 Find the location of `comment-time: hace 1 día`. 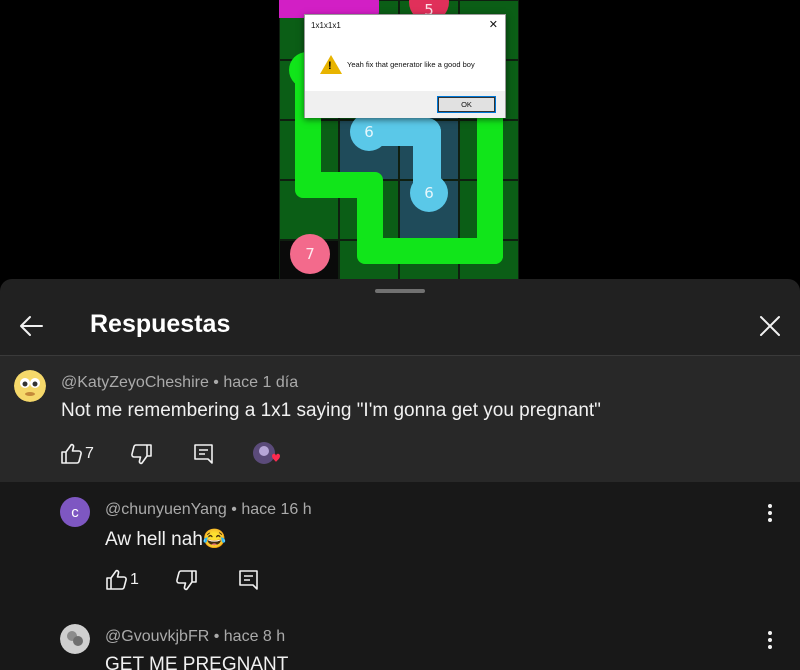

comment-time: hace 1 día is located at coordinates (261, 382).